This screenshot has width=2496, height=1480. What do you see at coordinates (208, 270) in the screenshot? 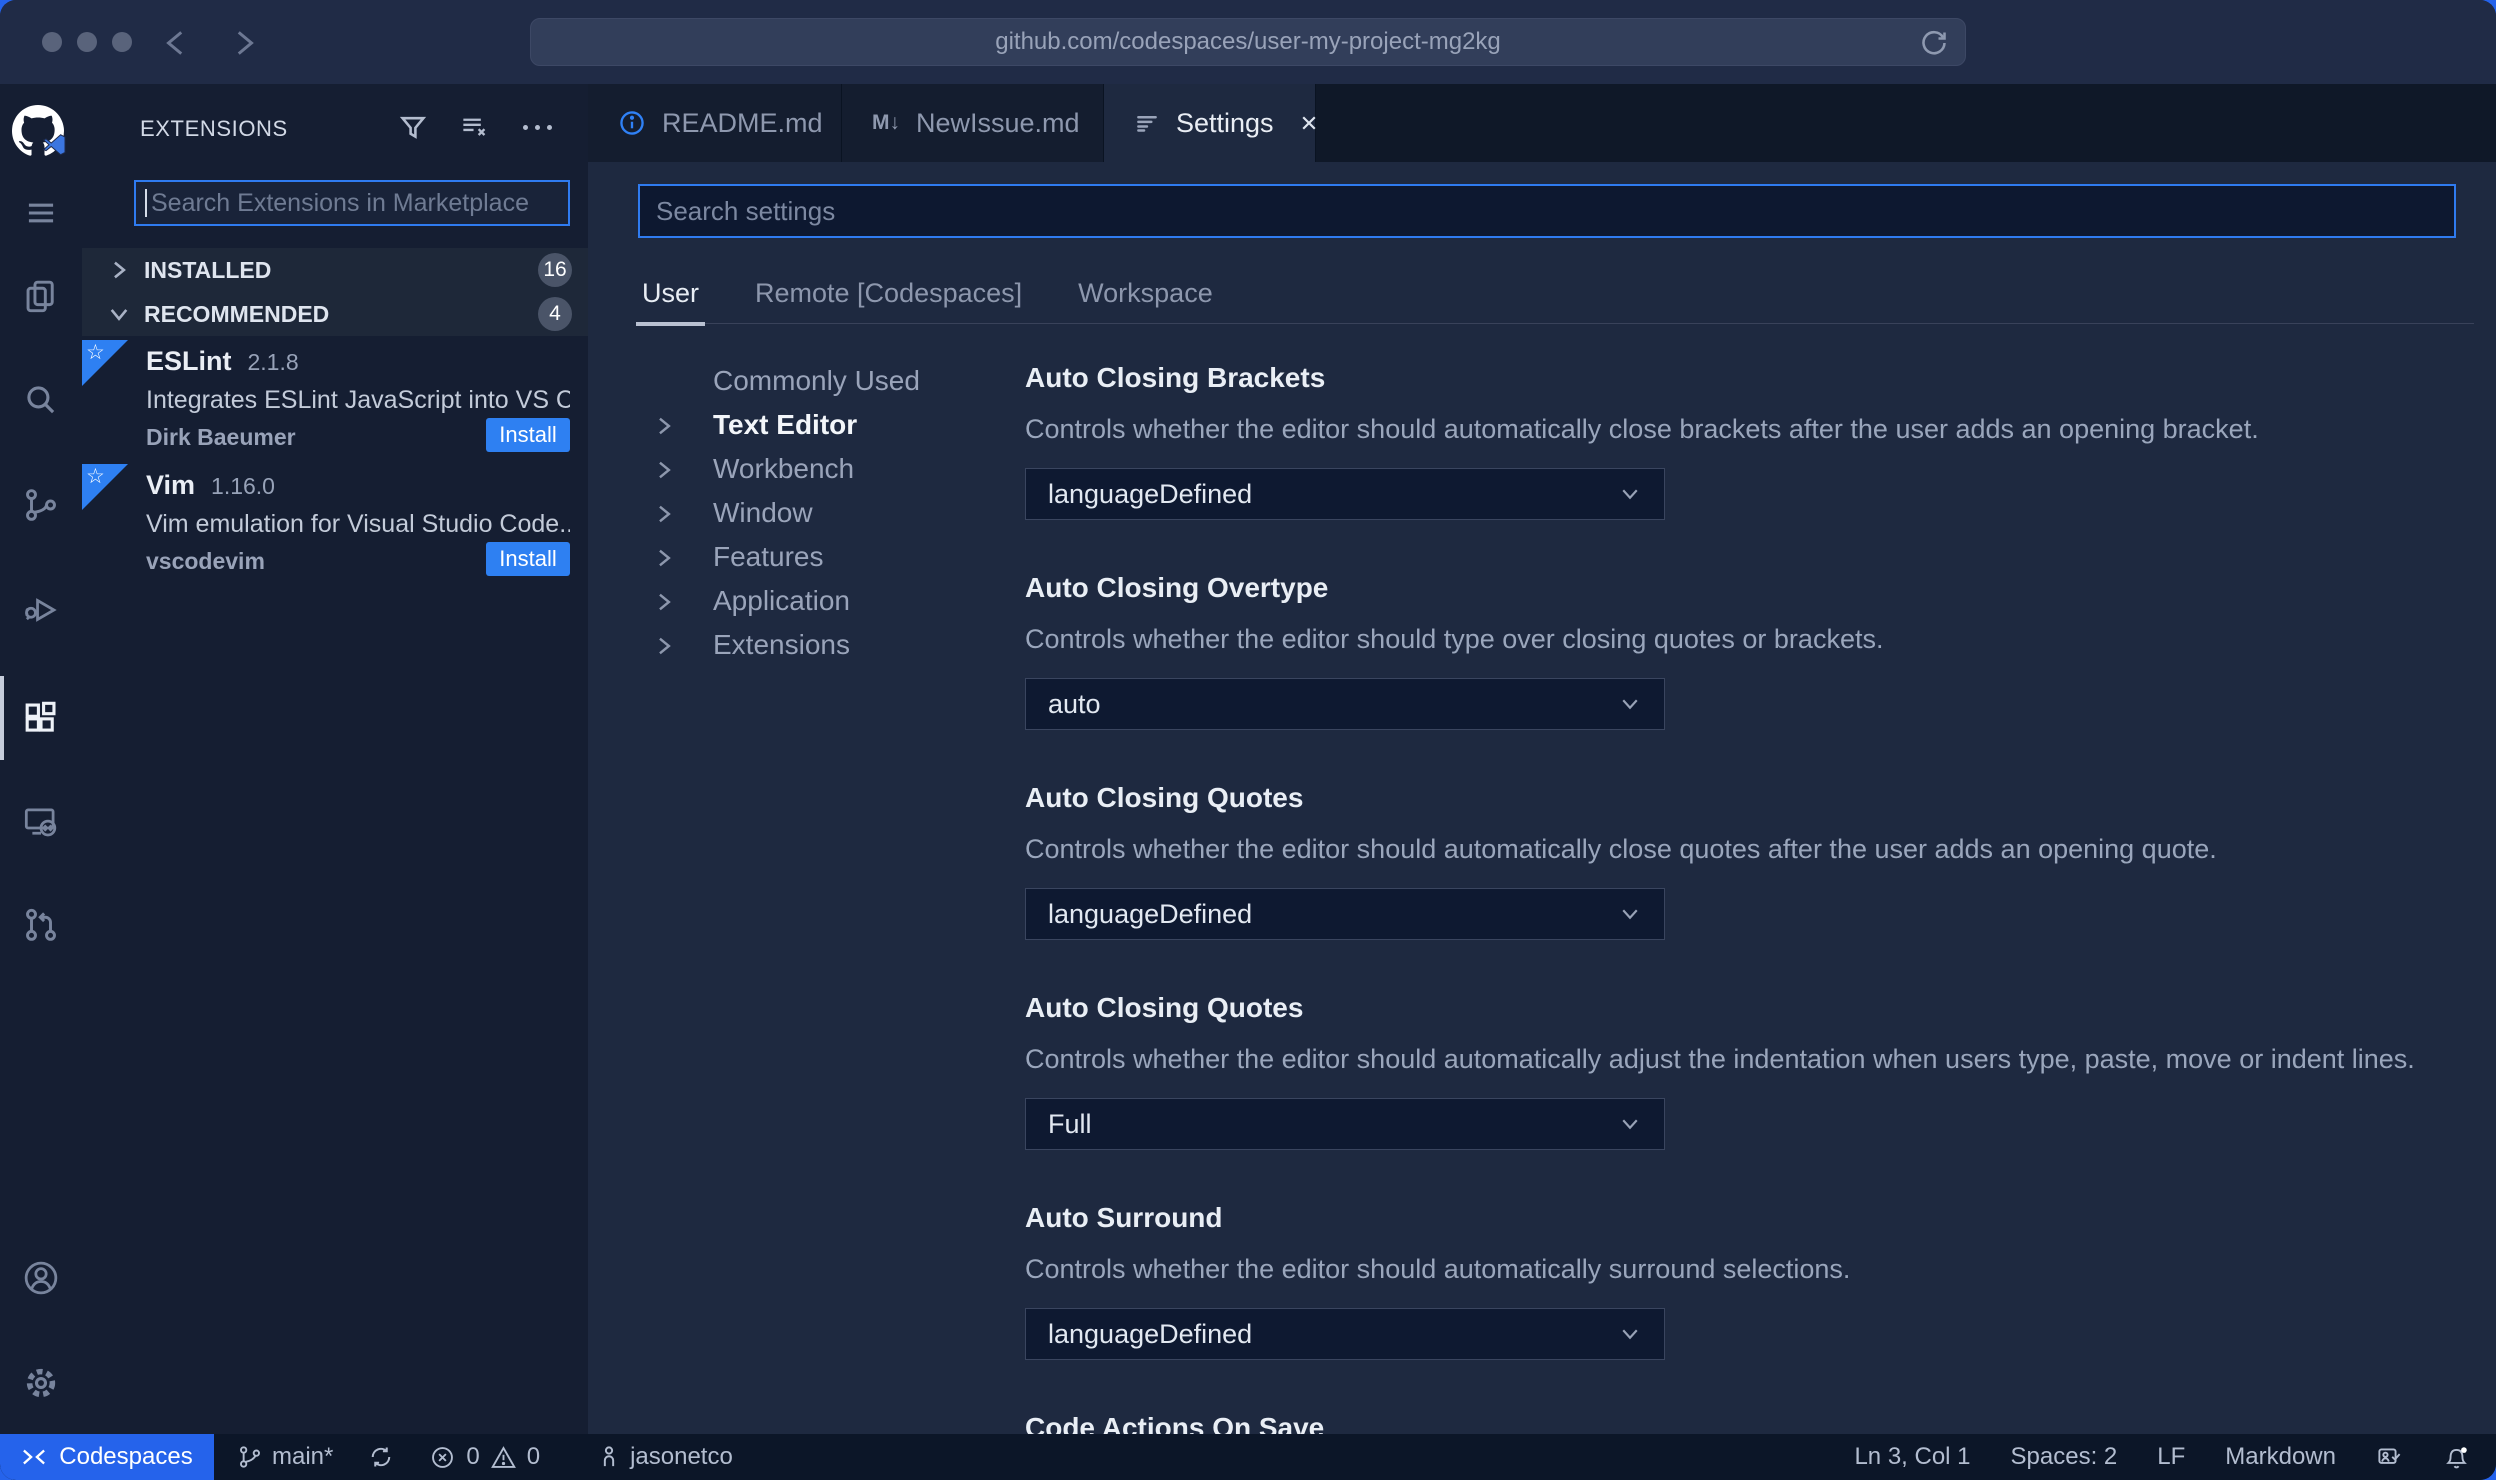
I see `section-label: INSTALLED` at bounding box center [208, 270].